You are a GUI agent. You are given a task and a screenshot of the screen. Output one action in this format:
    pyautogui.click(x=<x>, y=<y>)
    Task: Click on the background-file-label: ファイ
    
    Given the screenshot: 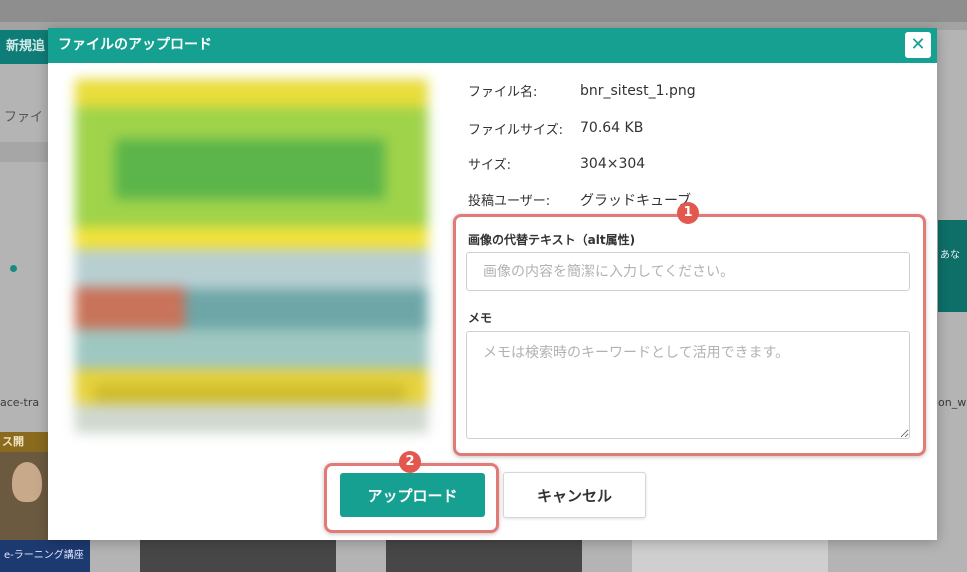 What is the action you would take?
    pyautogui.click(x=24, y=117)
    